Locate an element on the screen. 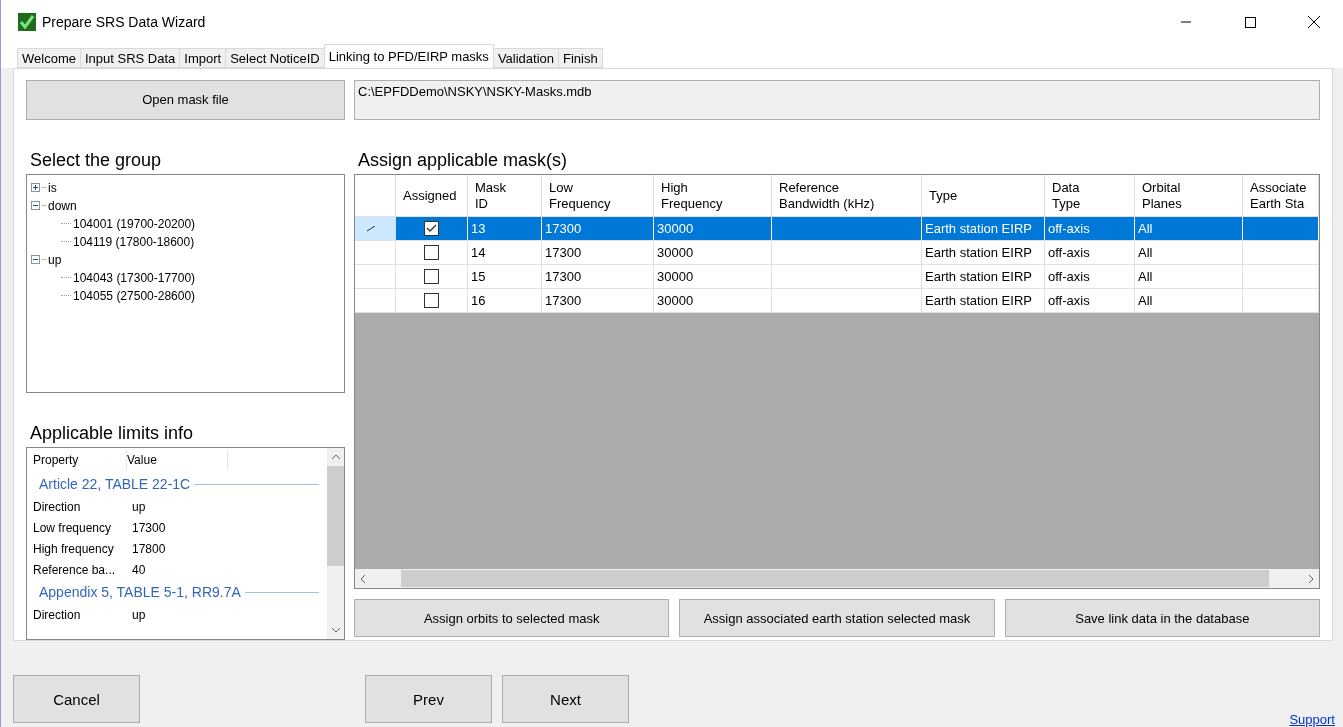 The width and height of the screenshot is (1343, 727). tree-node: up is located at coordinates (55, 259).